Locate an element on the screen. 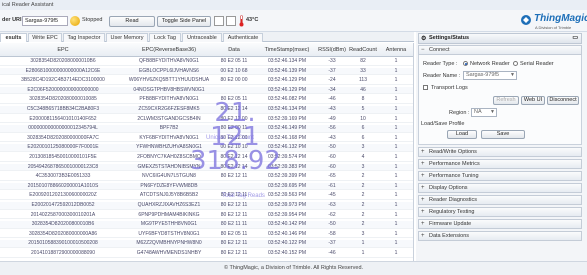 The width and height of the screenshot is (587, 275). tab-authenticate: Authenticate is located at coordinates (243, 37).